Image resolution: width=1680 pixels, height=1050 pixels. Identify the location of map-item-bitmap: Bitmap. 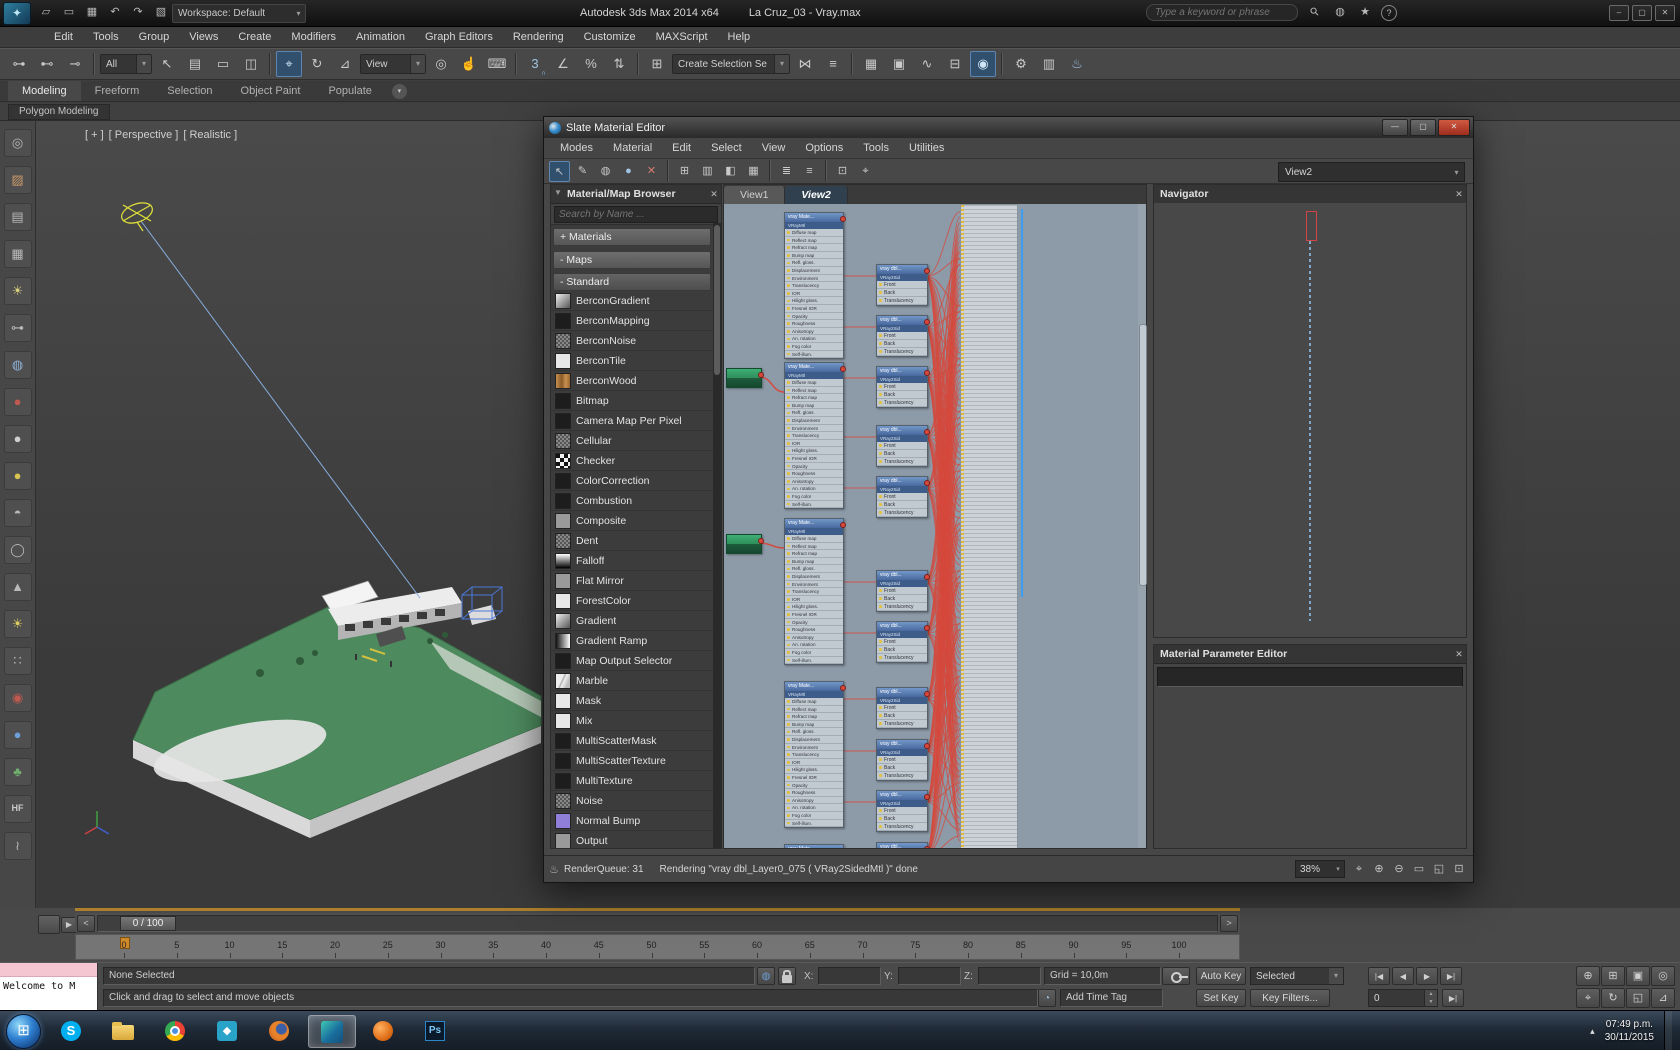
(632, 401).